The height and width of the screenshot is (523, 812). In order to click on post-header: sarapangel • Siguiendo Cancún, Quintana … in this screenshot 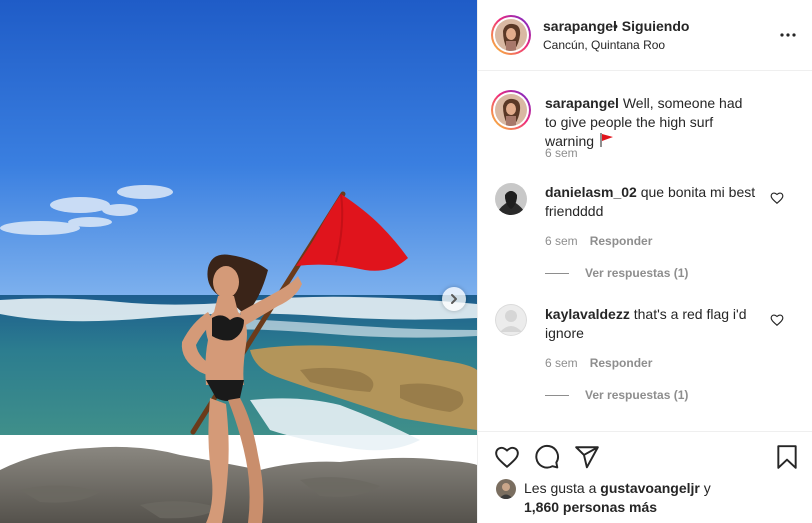, I will do `click(645, 35)`.